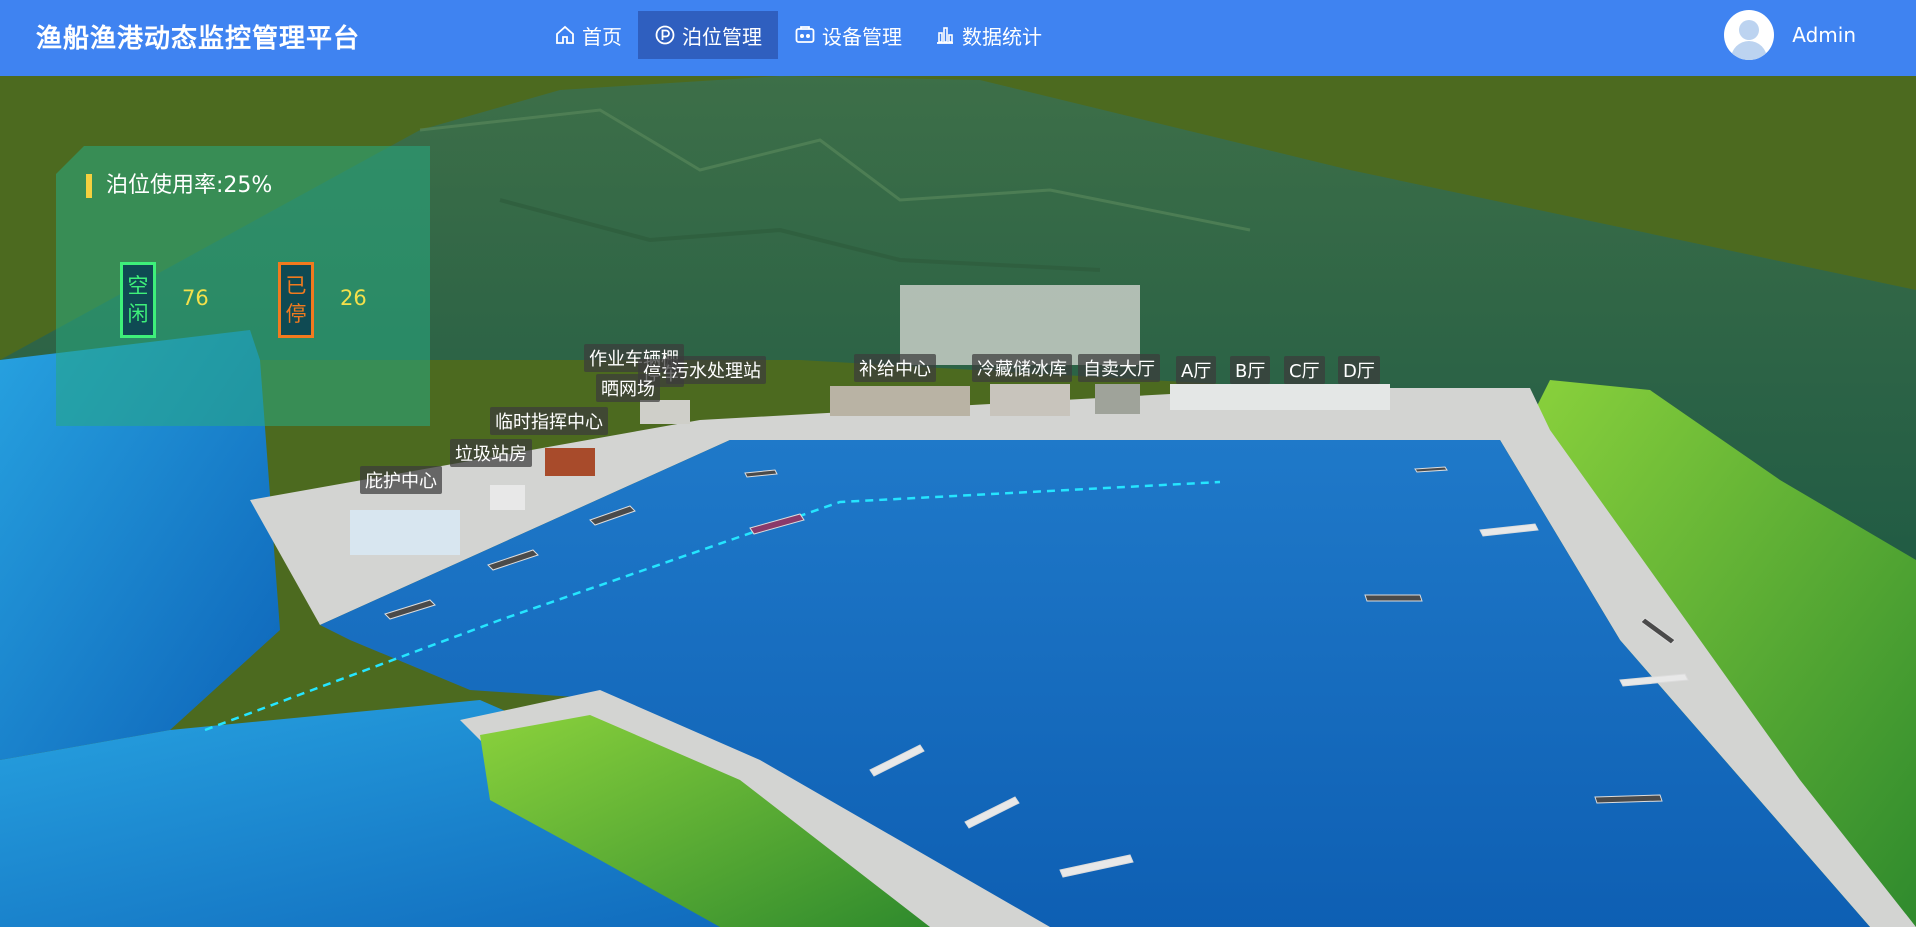 The height and width of the screenshot is (927, 1916). What do you see at coordinates (1359, 370) in the screenshot?
I see `map-label-hall-d: D厅` at bounding box center [1359, 370].